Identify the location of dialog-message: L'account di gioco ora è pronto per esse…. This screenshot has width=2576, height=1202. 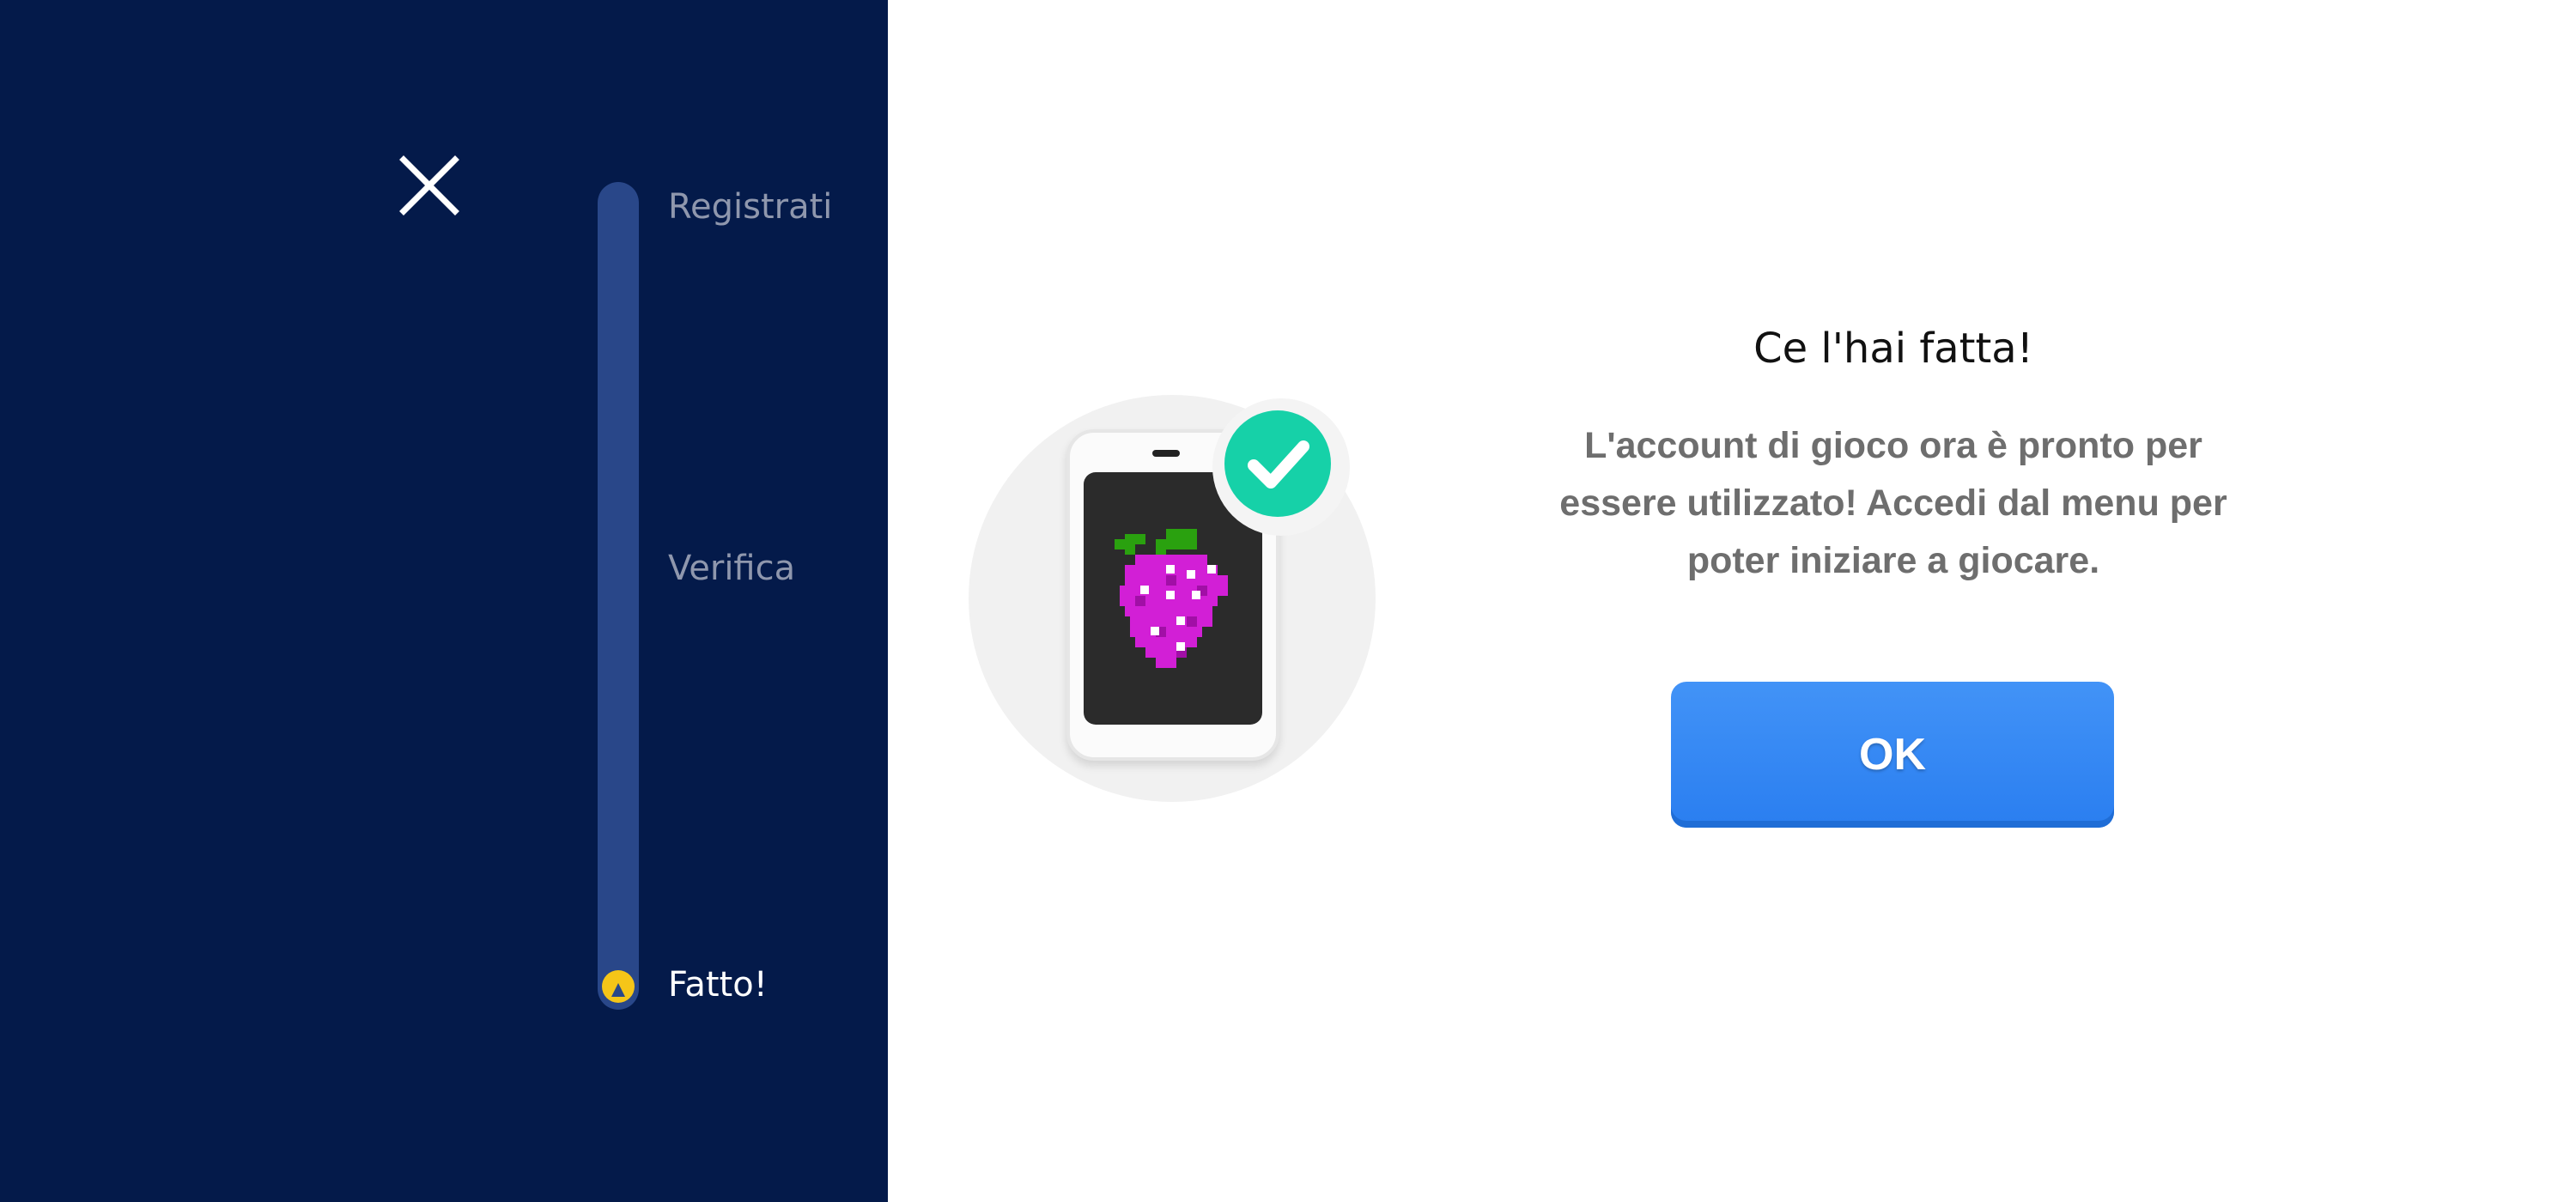
(1893, 503).